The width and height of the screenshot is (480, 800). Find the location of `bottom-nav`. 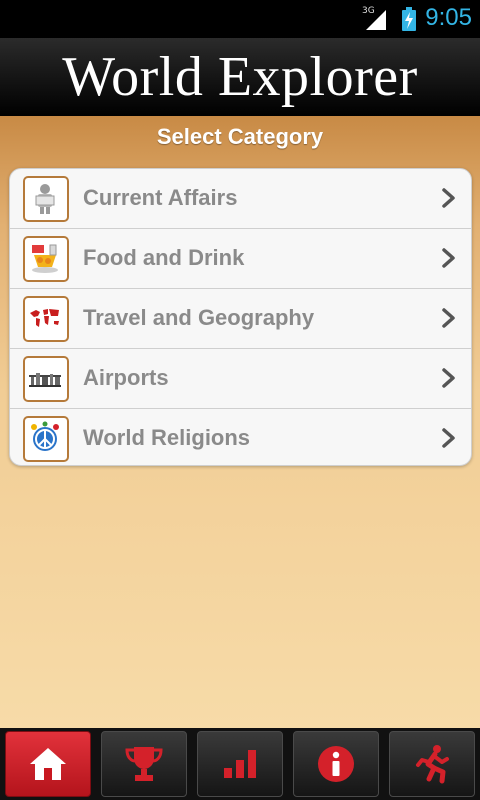

bottom-nav is located at coordinates (240, 764).